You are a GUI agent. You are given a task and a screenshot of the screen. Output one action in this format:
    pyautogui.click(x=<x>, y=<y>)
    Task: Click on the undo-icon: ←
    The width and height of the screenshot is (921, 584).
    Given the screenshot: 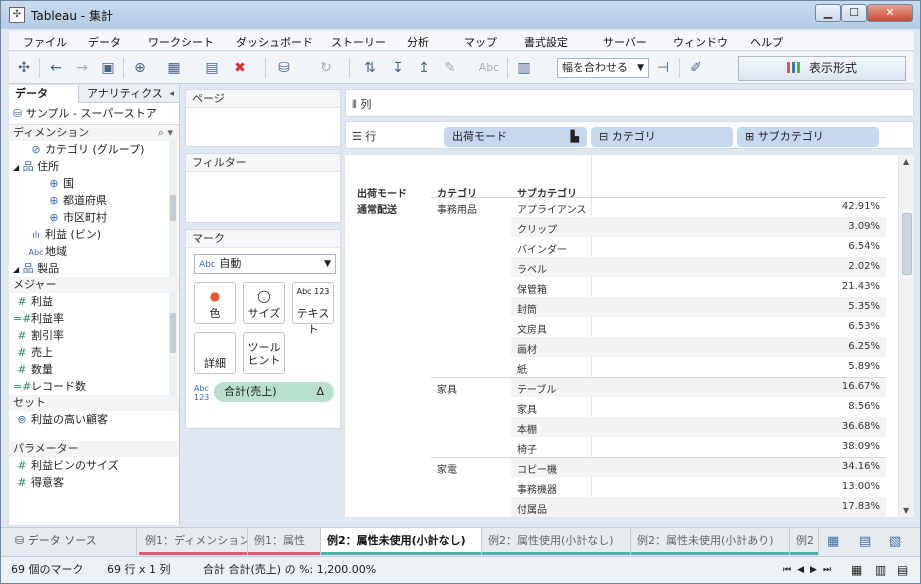 What is the action you would take?
    pyautogui.click(x=56, y=68)
    